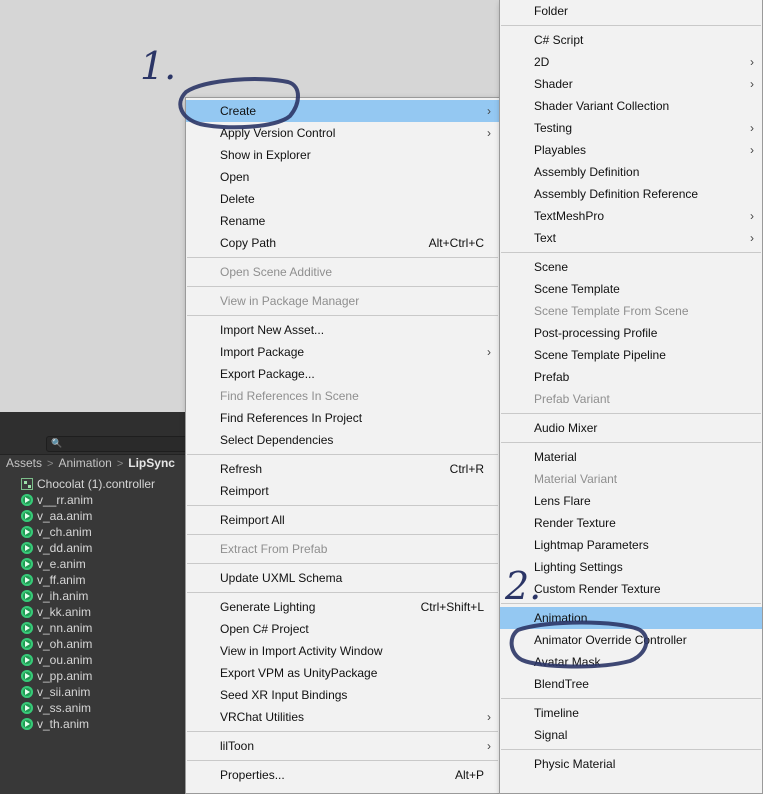 Image resolution: width=763 pixels, height=794 pixels. What do you see at coordinates (301, 651) in the screenshot?
I see `menu-item-label: View in Import Activity Window` at bounding box center [301, 651].